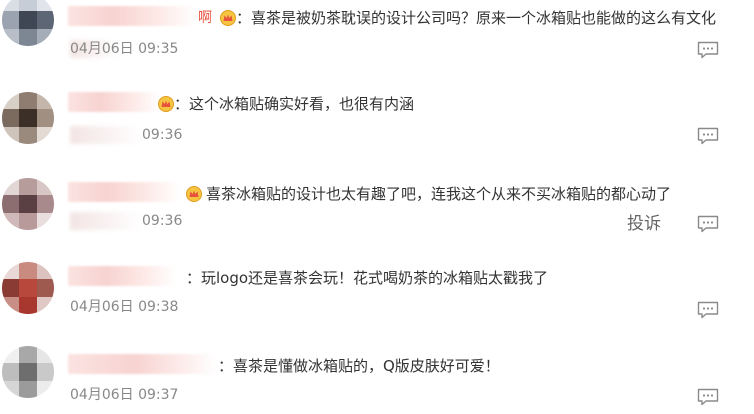  What do you see at coordinates (367, 278) in the screenshot?
I see `comment-text: ：玩logo还是喜茶会玩！花式喝奶茶的冰箱贴太戳我了` at bounding box center [367, 278].